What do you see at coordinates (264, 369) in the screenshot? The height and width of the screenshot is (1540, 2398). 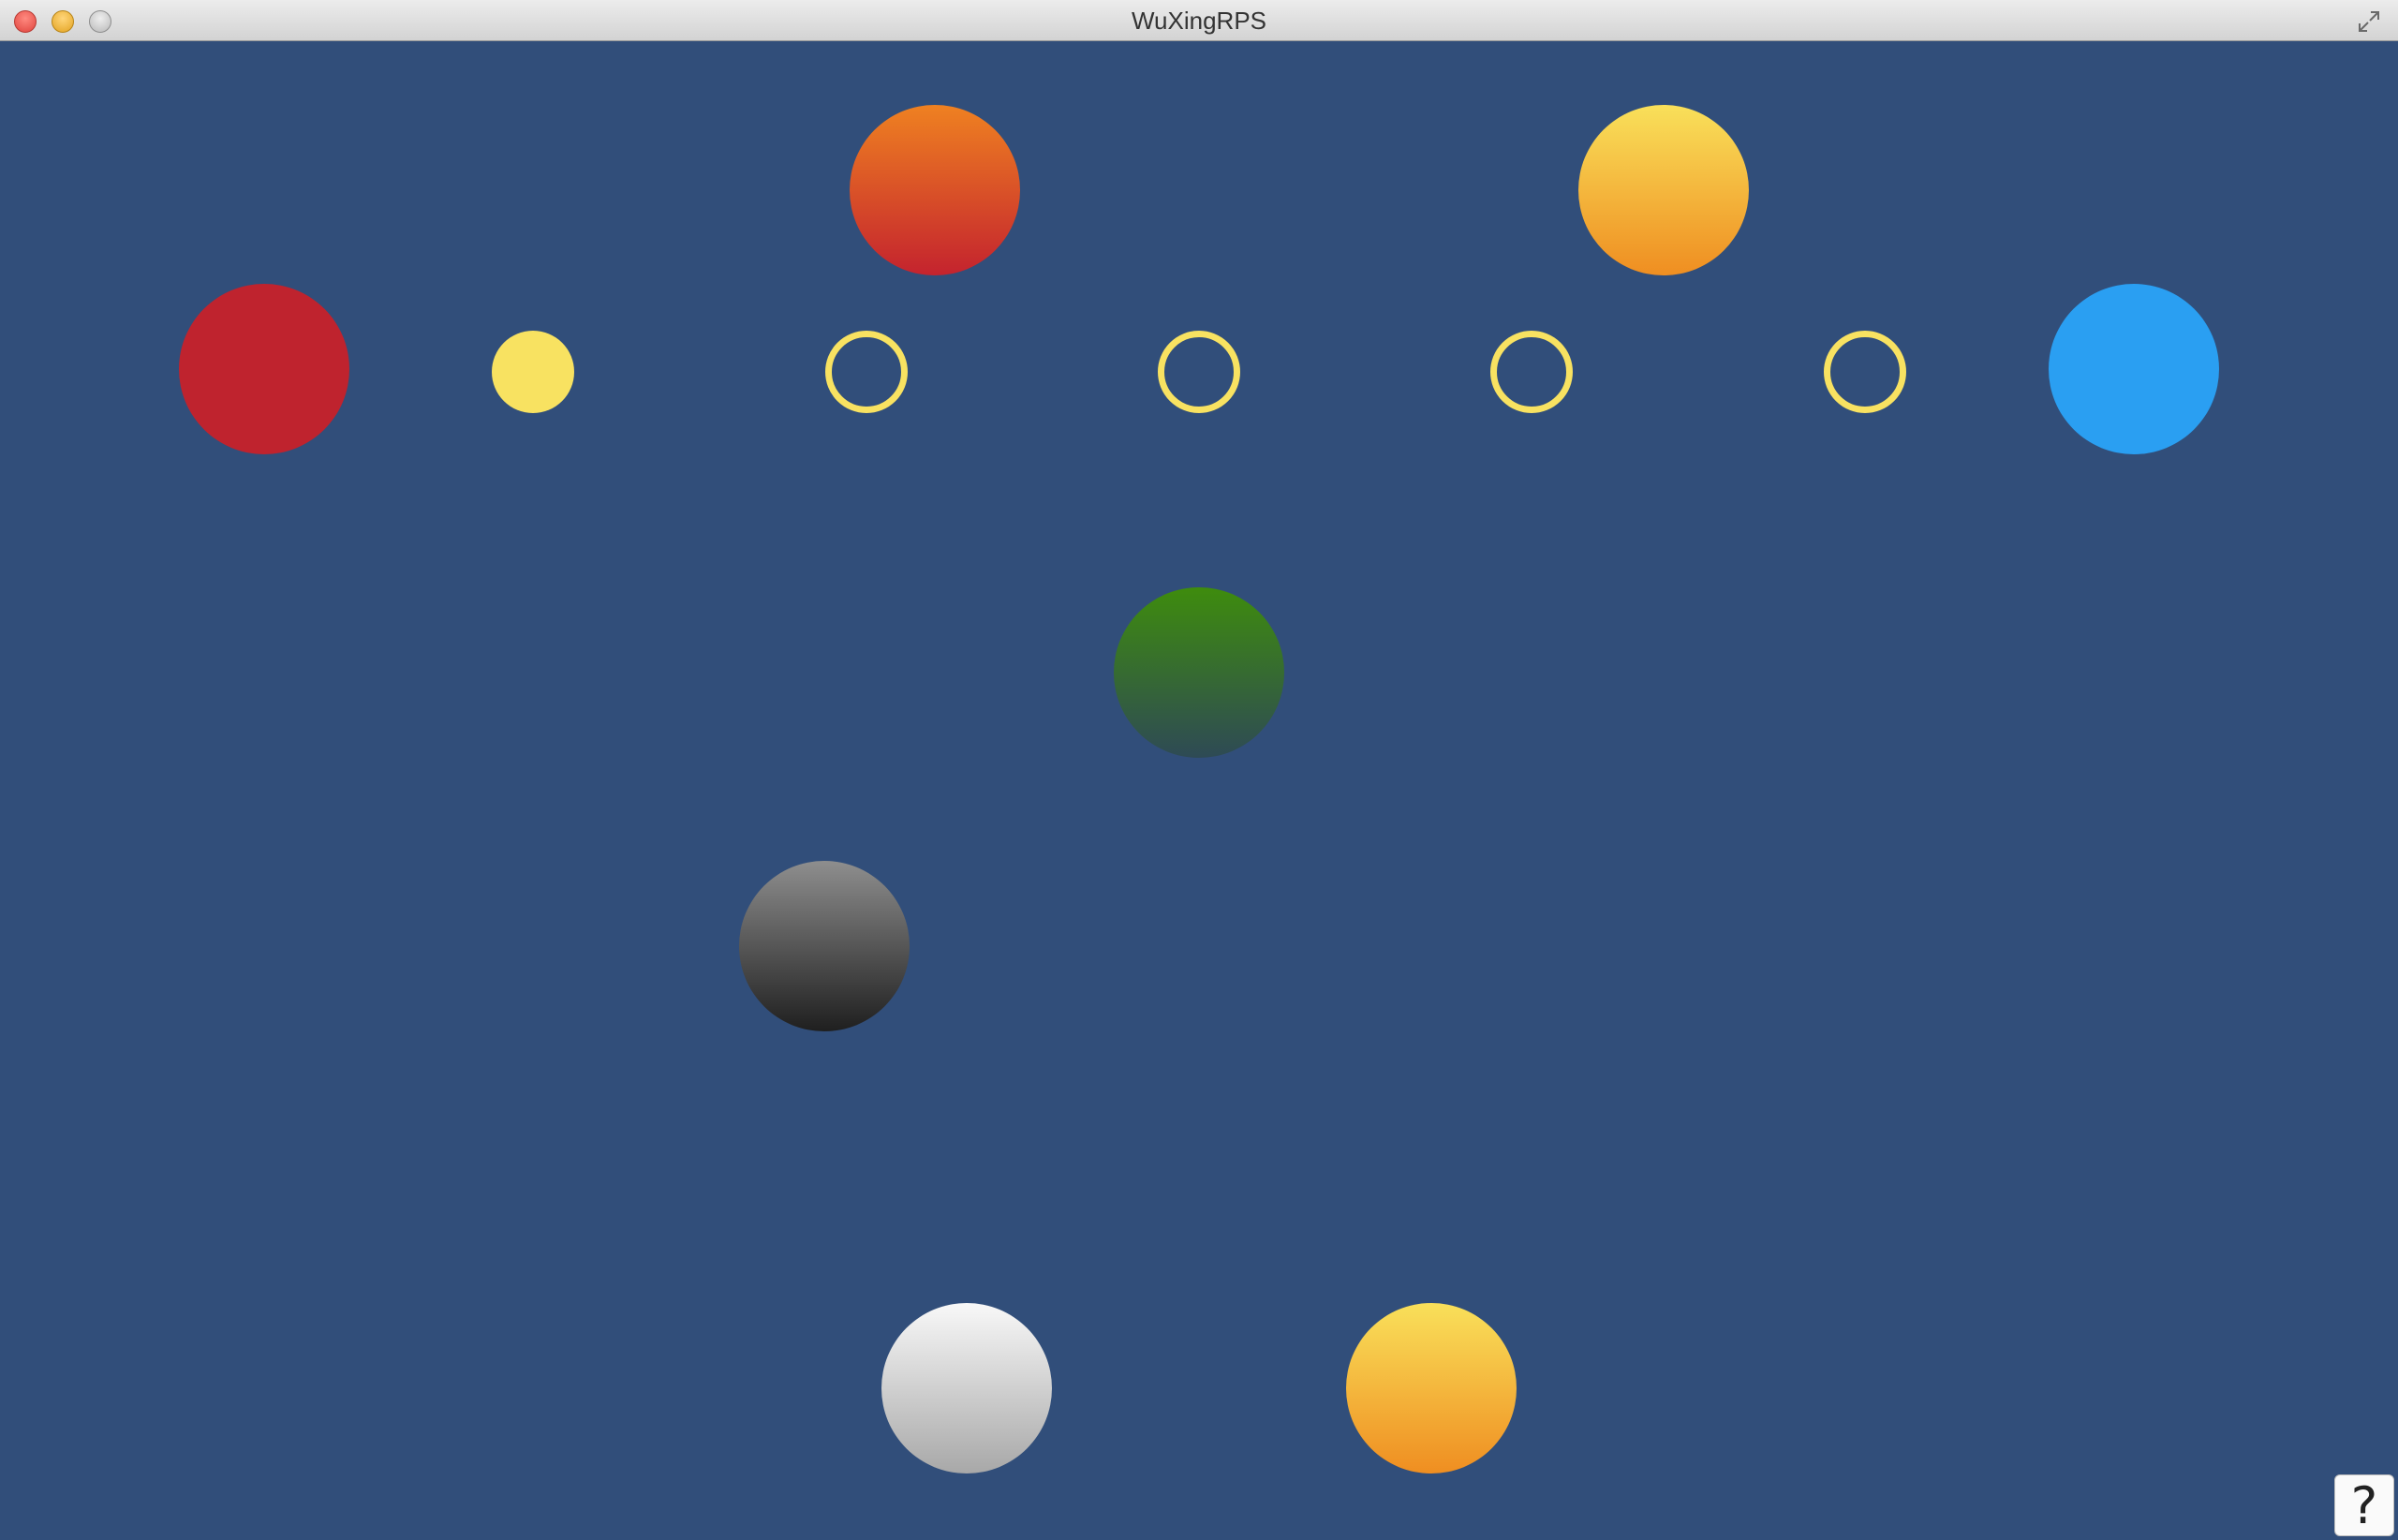 I see `player-left-orb` at bounding box center [264, 369].